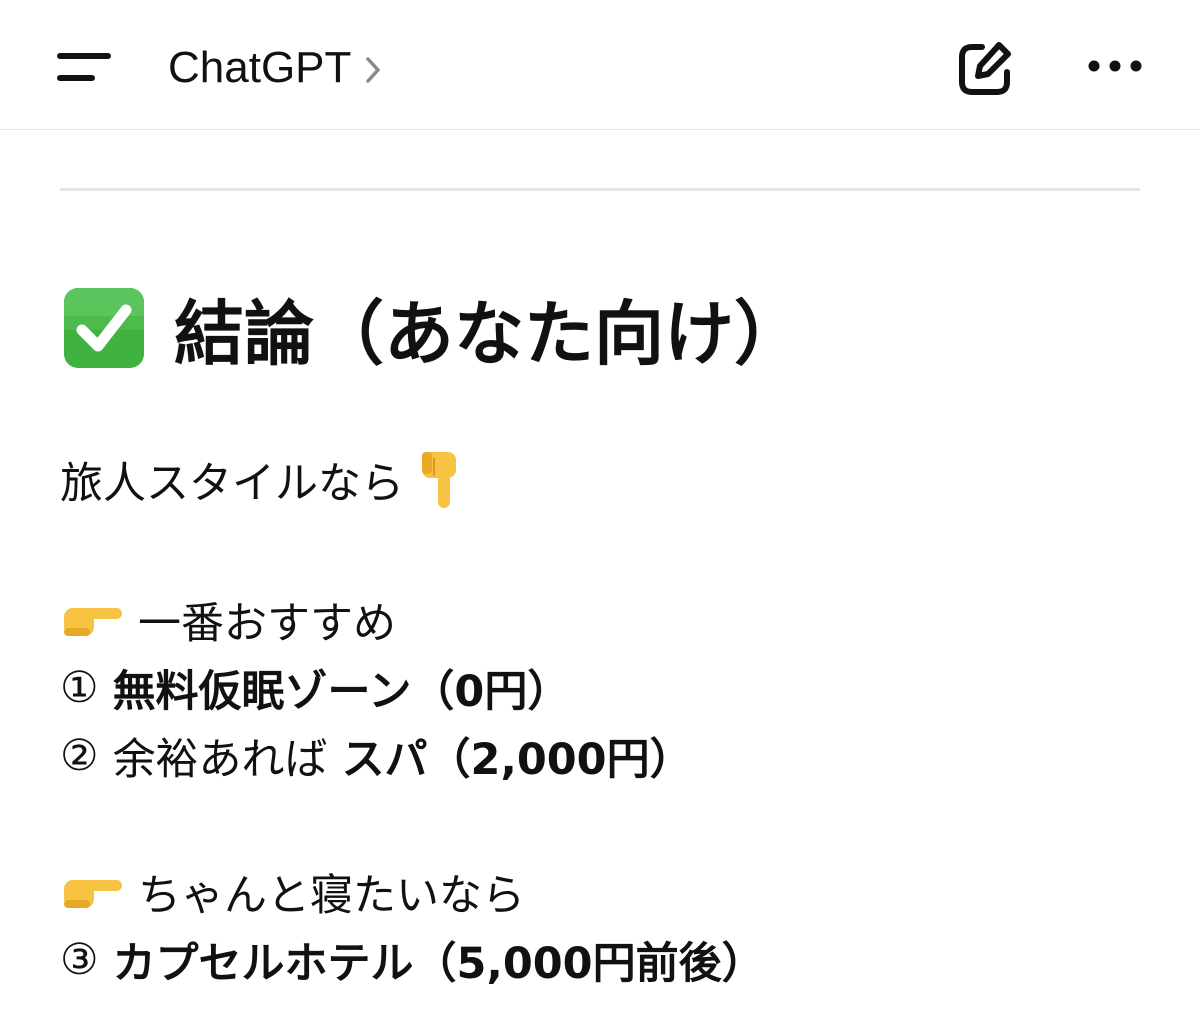 Image resolution: width=1200 pixels, height=1035 pixels. I want to click on option-2-text: スパ（2,000円）, so click(517, 760).